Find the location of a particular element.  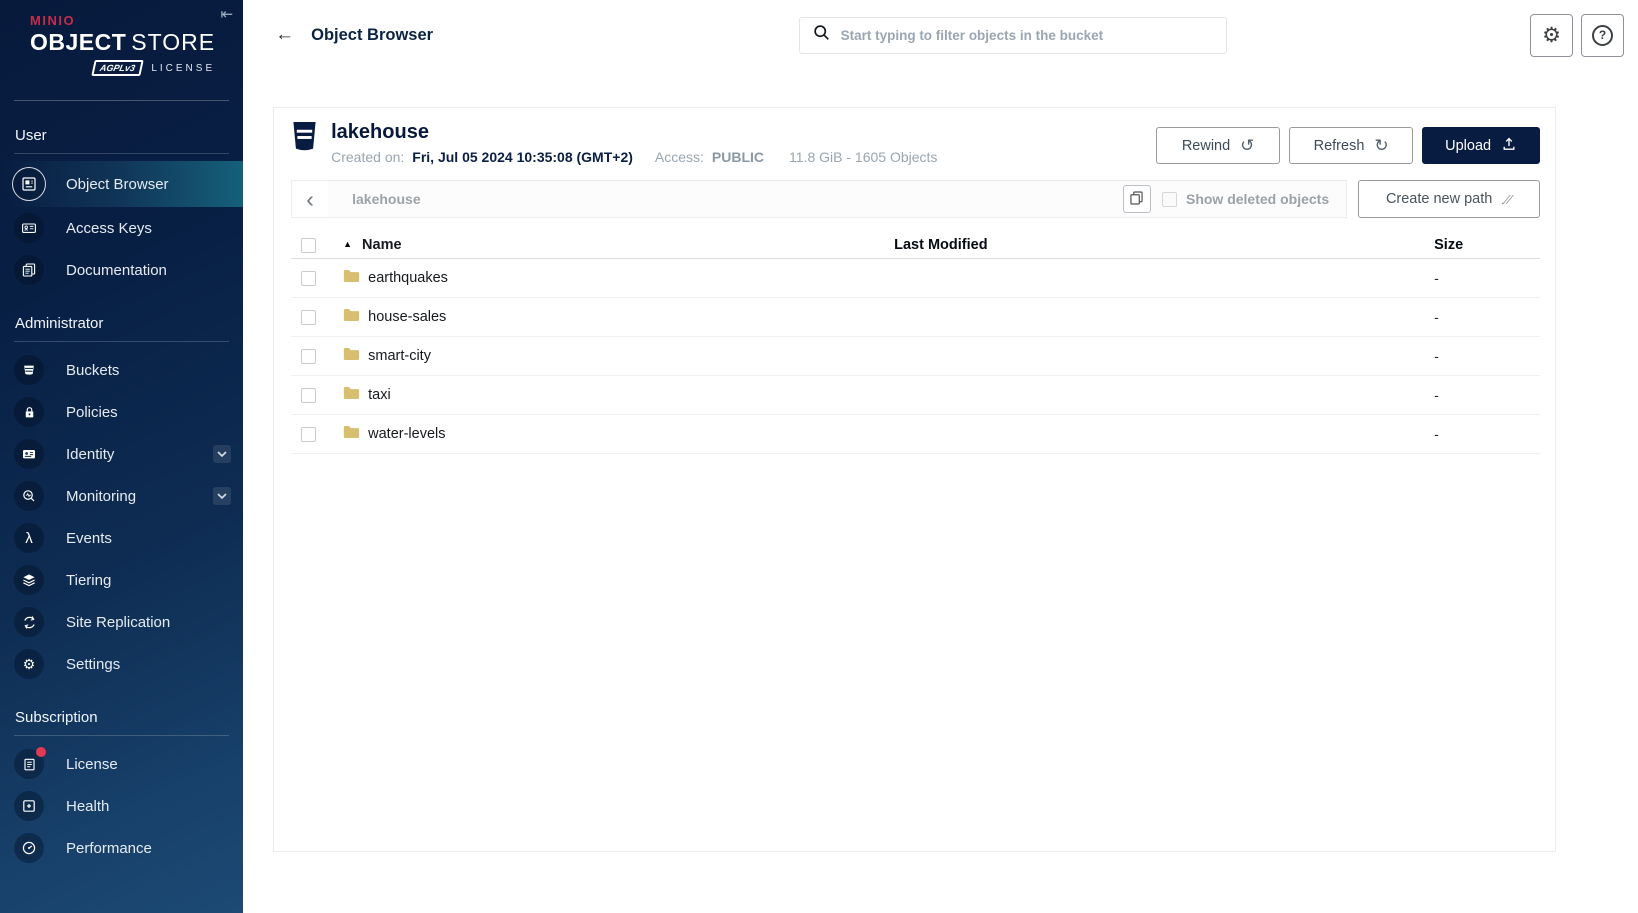

search-box is located at coordinates (1012, 35).